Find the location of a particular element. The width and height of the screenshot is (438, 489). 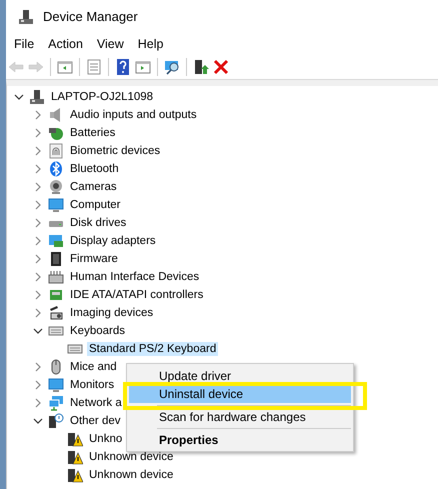

fingerprint-icon is located at coordinates (56, 151).